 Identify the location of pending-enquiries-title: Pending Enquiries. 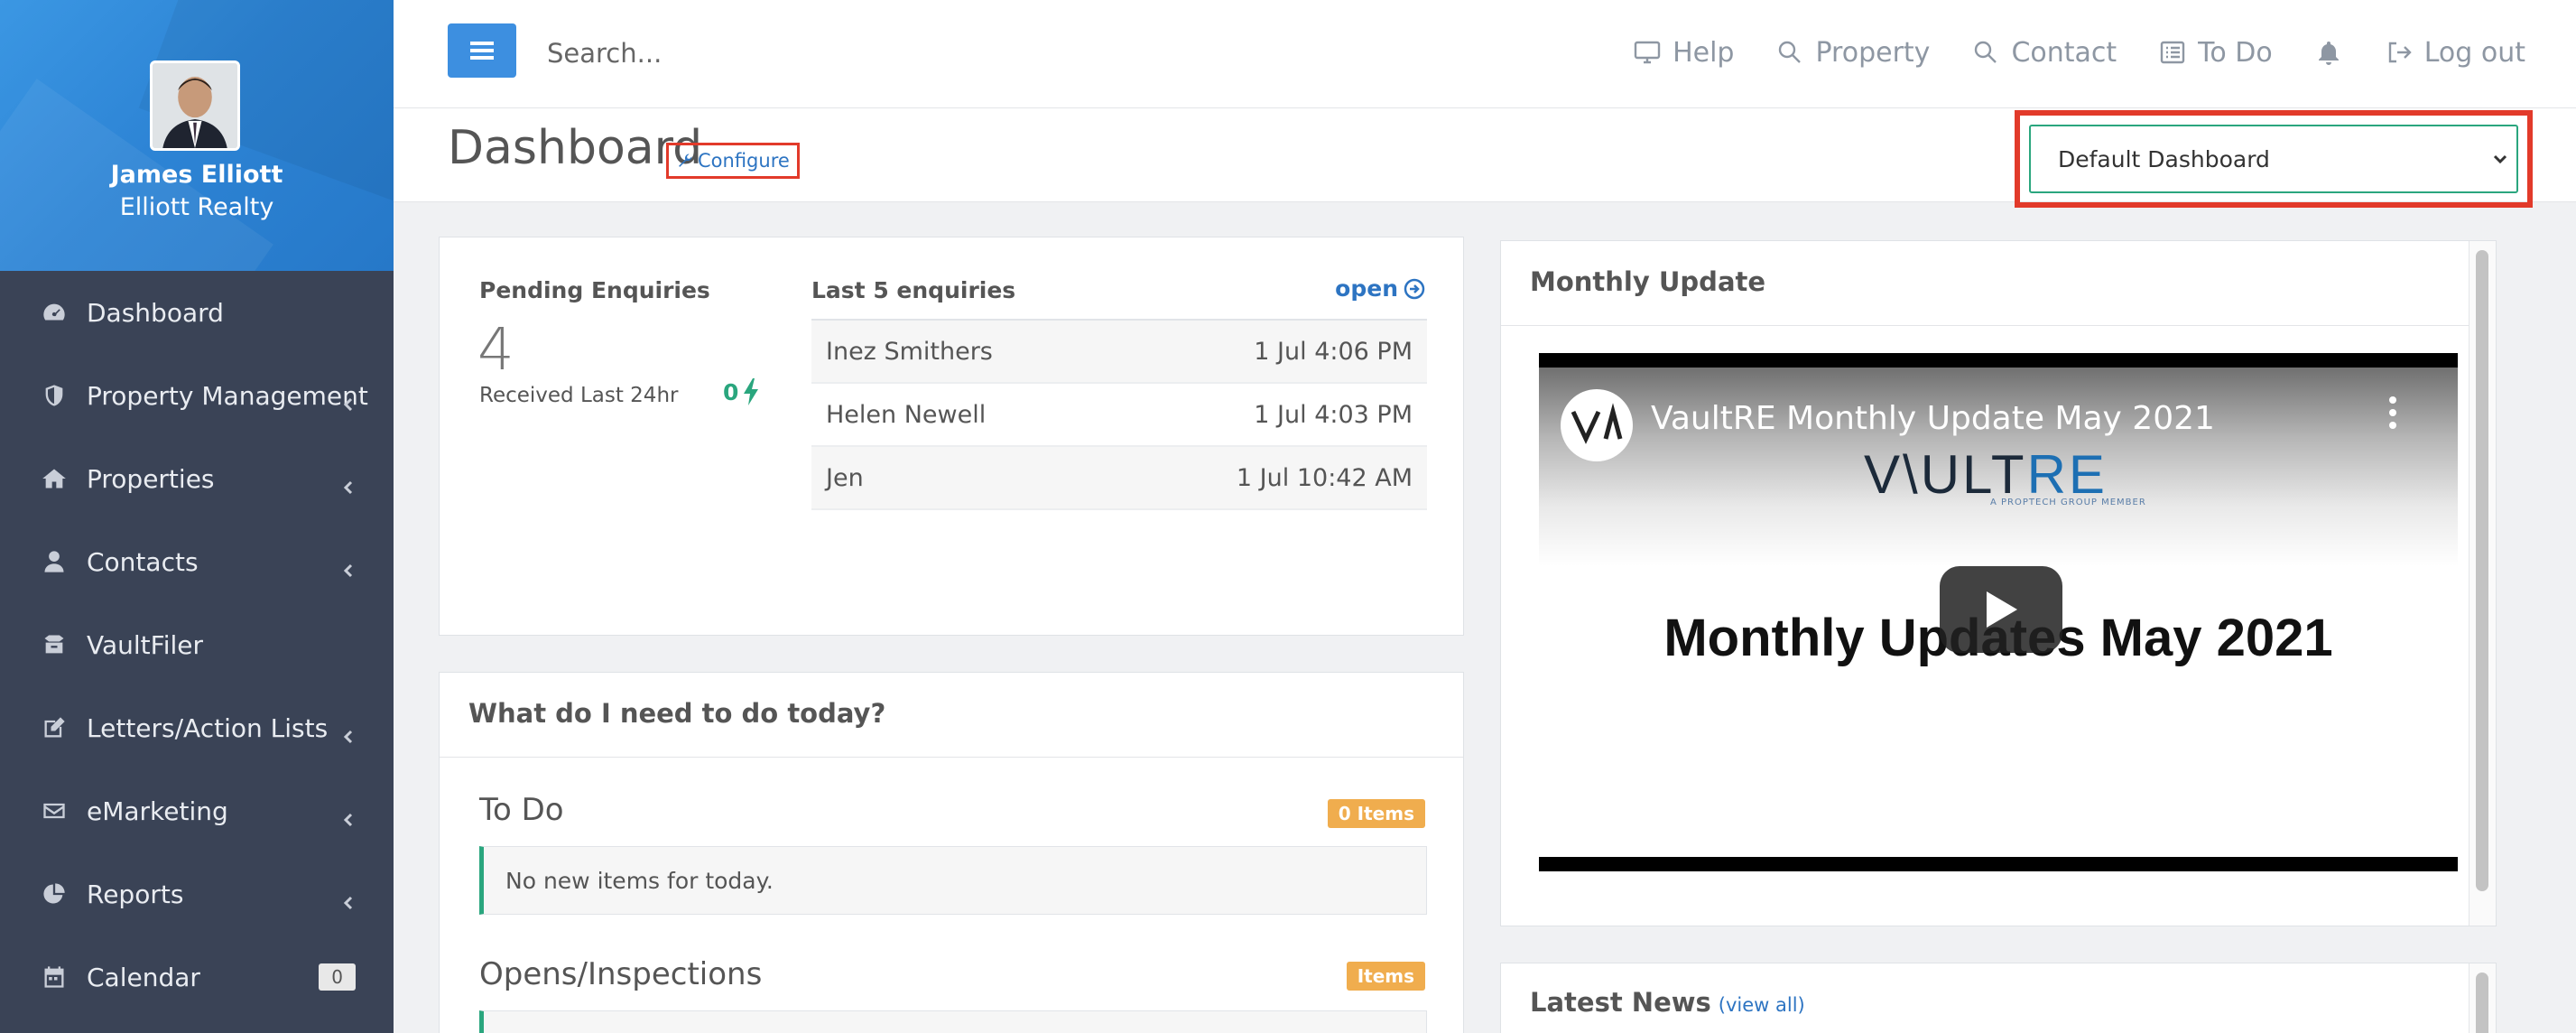
(594, 290).